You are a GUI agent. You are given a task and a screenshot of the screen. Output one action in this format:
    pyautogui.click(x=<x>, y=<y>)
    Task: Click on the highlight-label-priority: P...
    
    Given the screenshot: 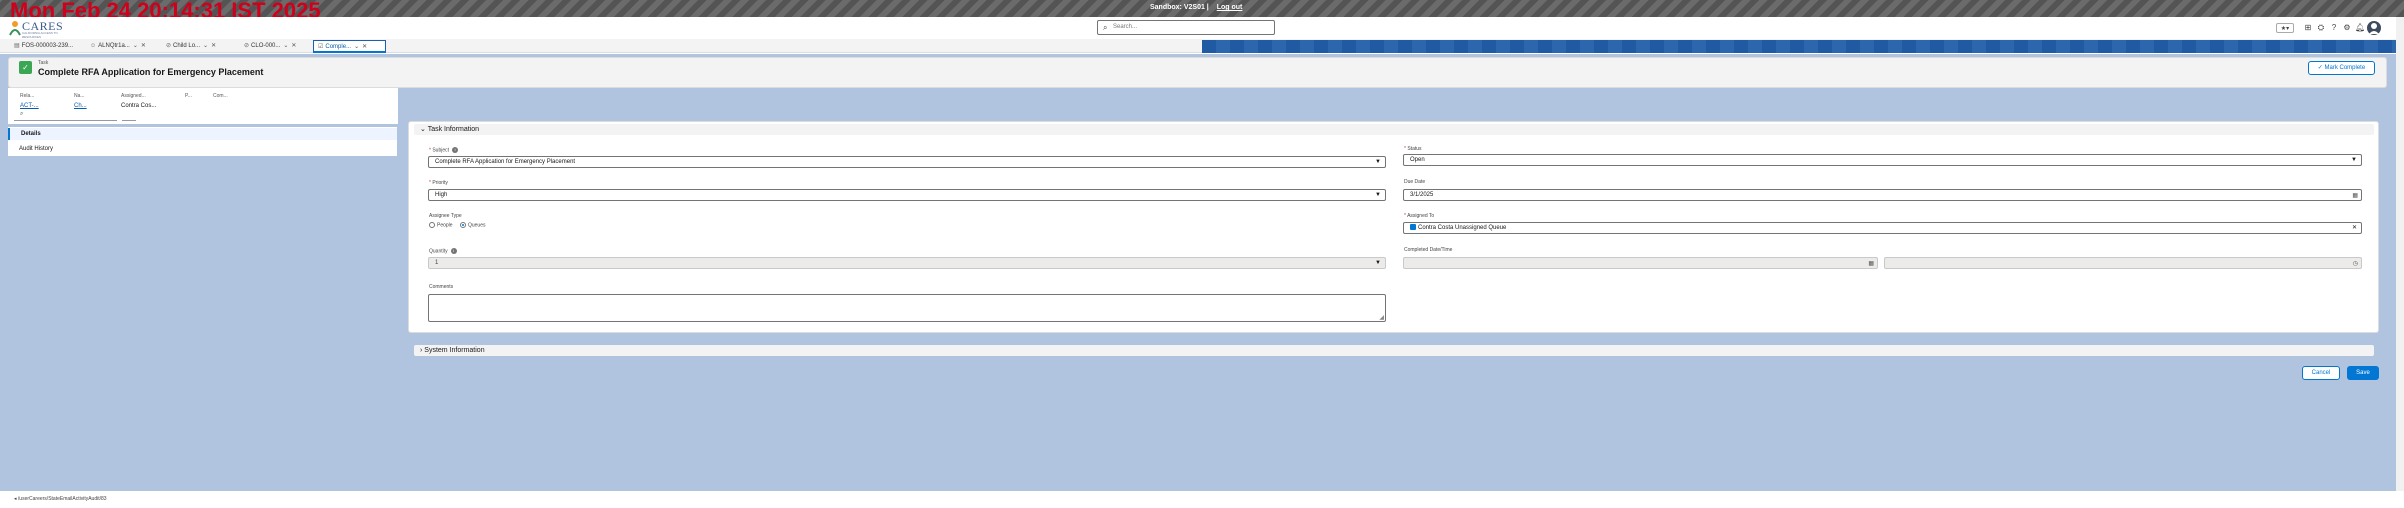 What is the action you would take?
    pyautogui.click(x=188, y=96)
    